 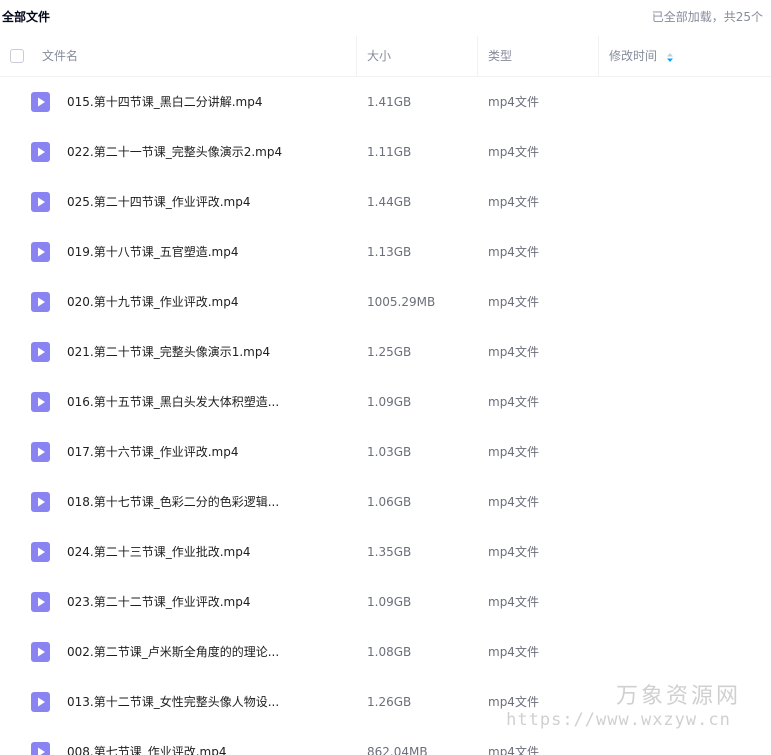 I want to click on table-row: 021.第二十节课_完整头像演示1.mp4 1.25GB mp4文件, so click(x=385, y=352).